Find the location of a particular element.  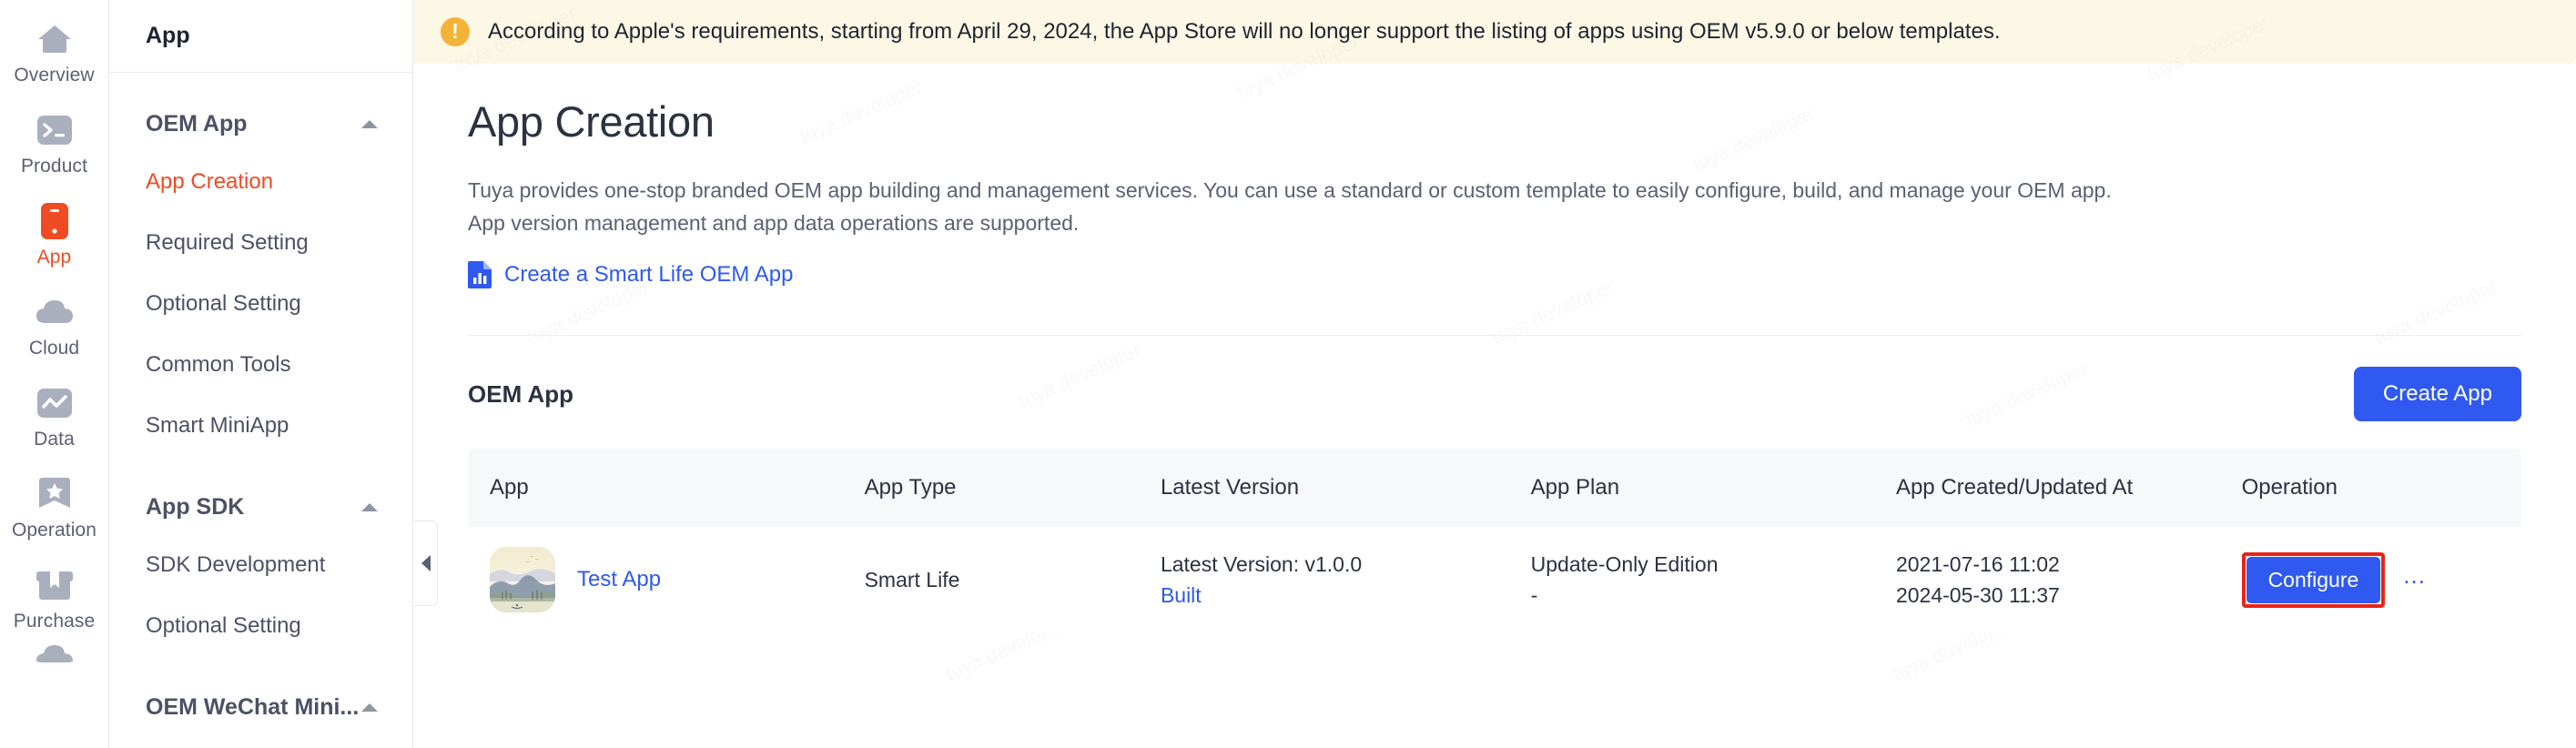

page-title: App Creation is located at coordinates (591, 121).